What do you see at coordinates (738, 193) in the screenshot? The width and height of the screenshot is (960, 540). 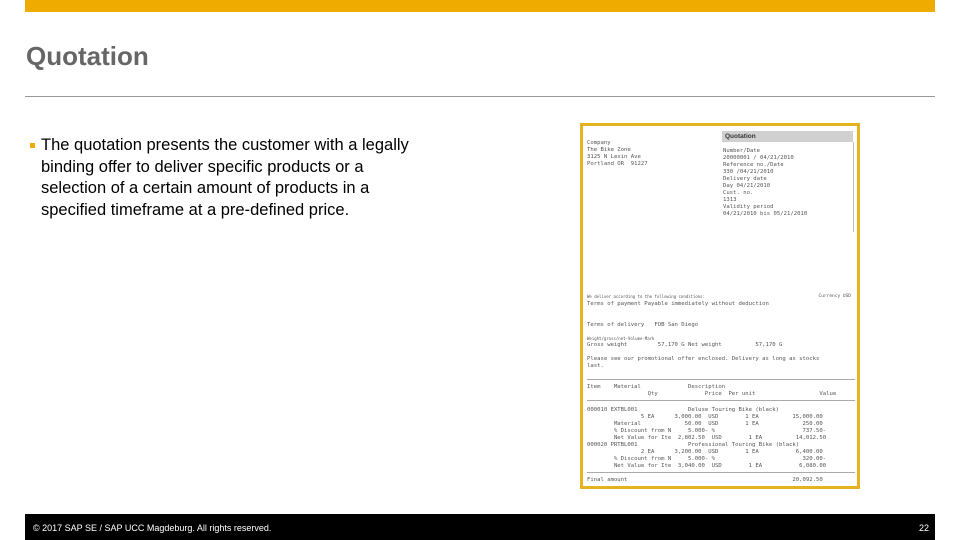 I see `info-line: Cust. no.` at bounding box center [738, 193].